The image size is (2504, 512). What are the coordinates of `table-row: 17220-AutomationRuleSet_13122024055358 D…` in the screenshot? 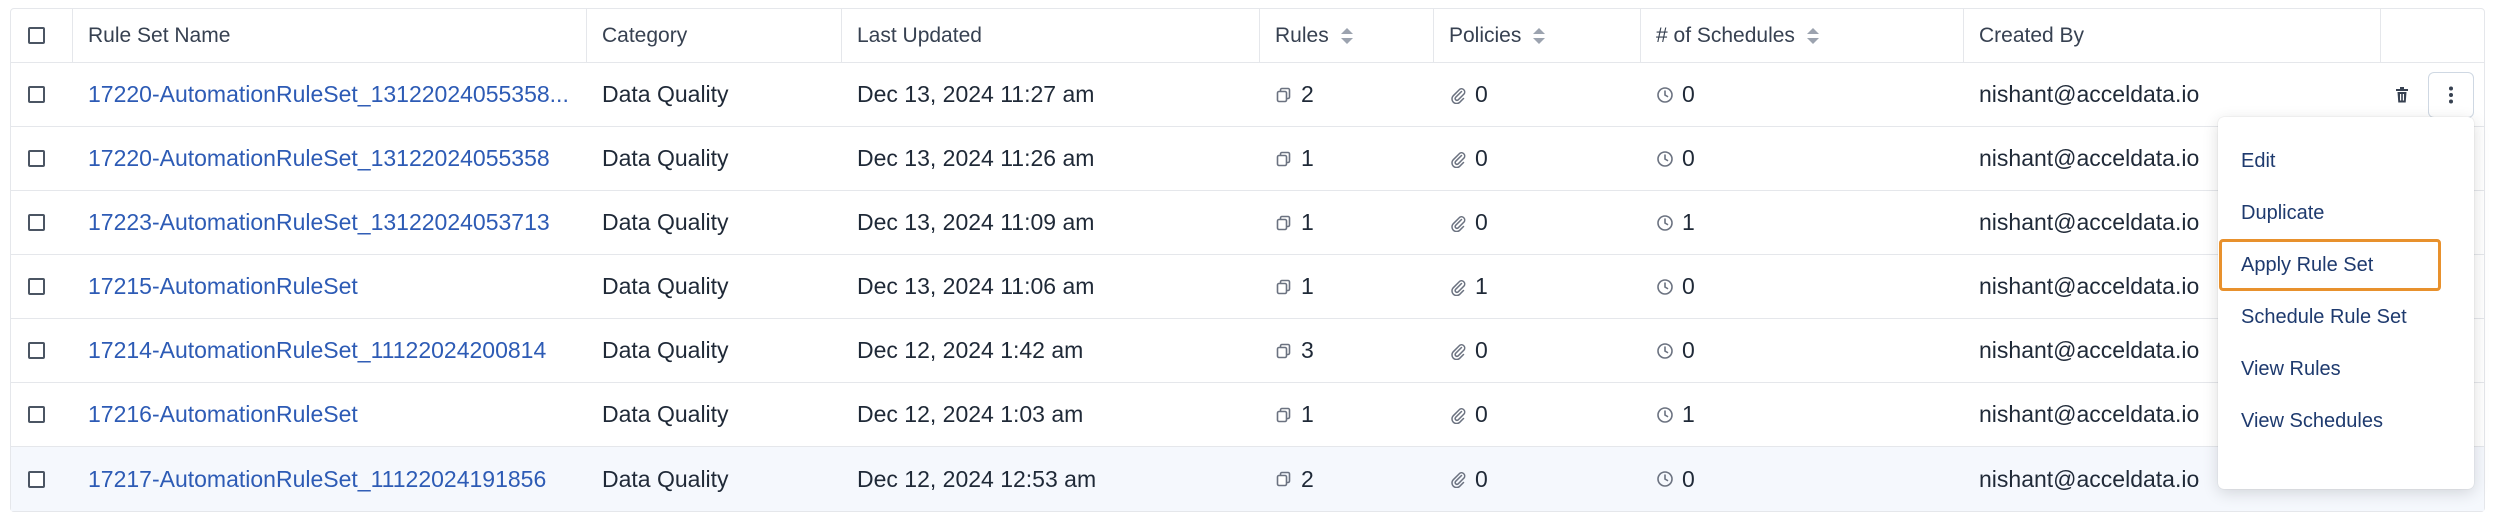 It's located at (1247, 159).